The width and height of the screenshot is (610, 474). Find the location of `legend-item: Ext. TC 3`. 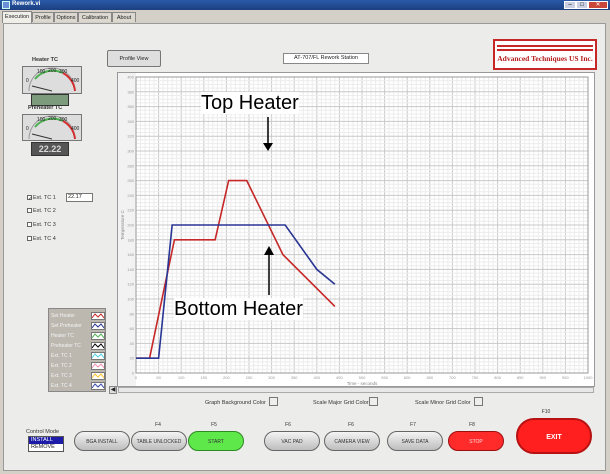

legend-item: Ext. TC 3 is located at coordinates (78, 376).